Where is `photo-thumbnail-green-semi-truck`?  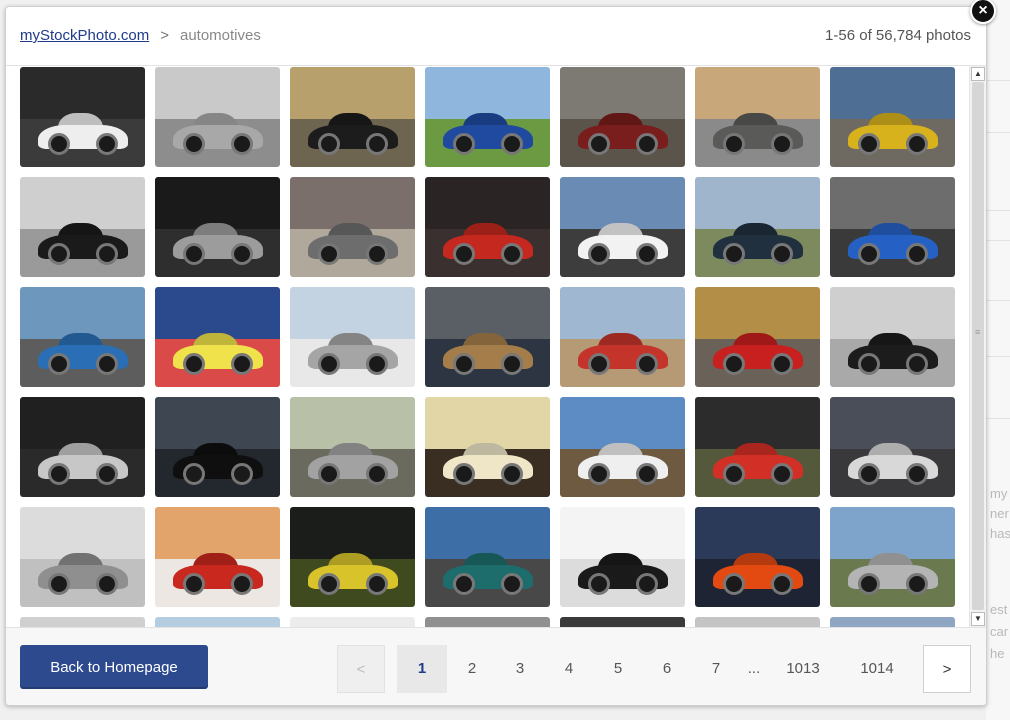
photo-thumbnail-green-semi-truck is located at coordinates (487, 557).